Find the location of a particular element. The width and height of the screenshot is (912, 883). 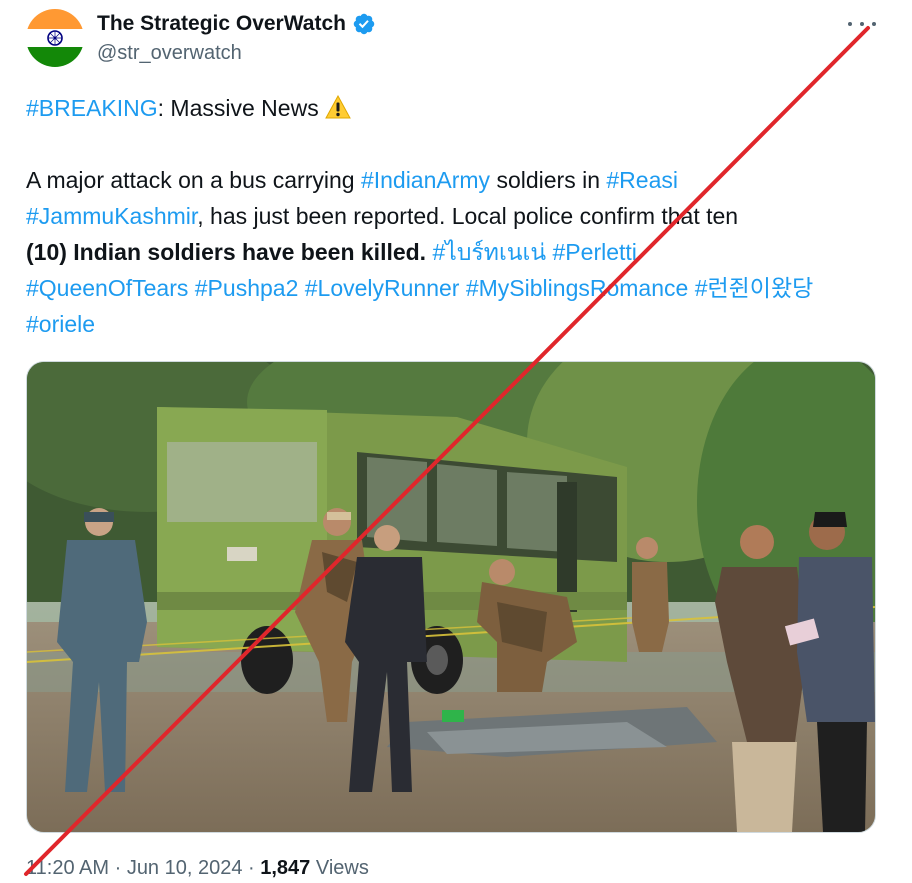

hashtag-reasi: #Reasi is located at coordinates (642, 180).